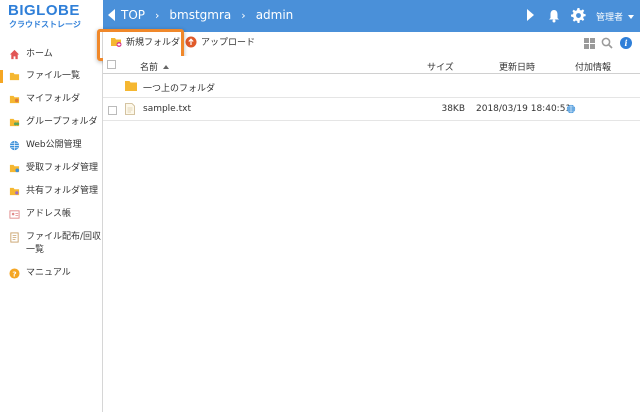 This screenshot has width=640, height=412. Describe the element at coordinates (111, 64) in the screenshot. I see `select-all-checkbox` at that location.